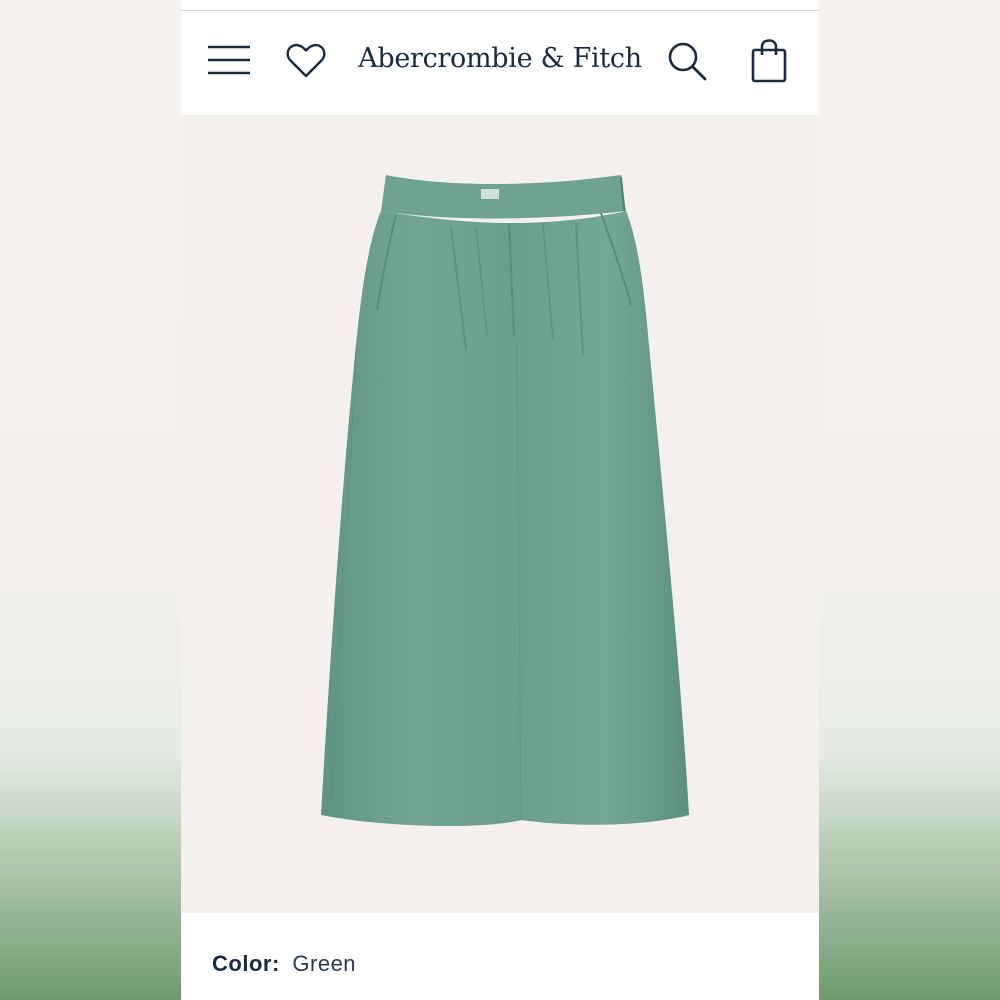  I want to click on heart-icon, so click(306, 61).